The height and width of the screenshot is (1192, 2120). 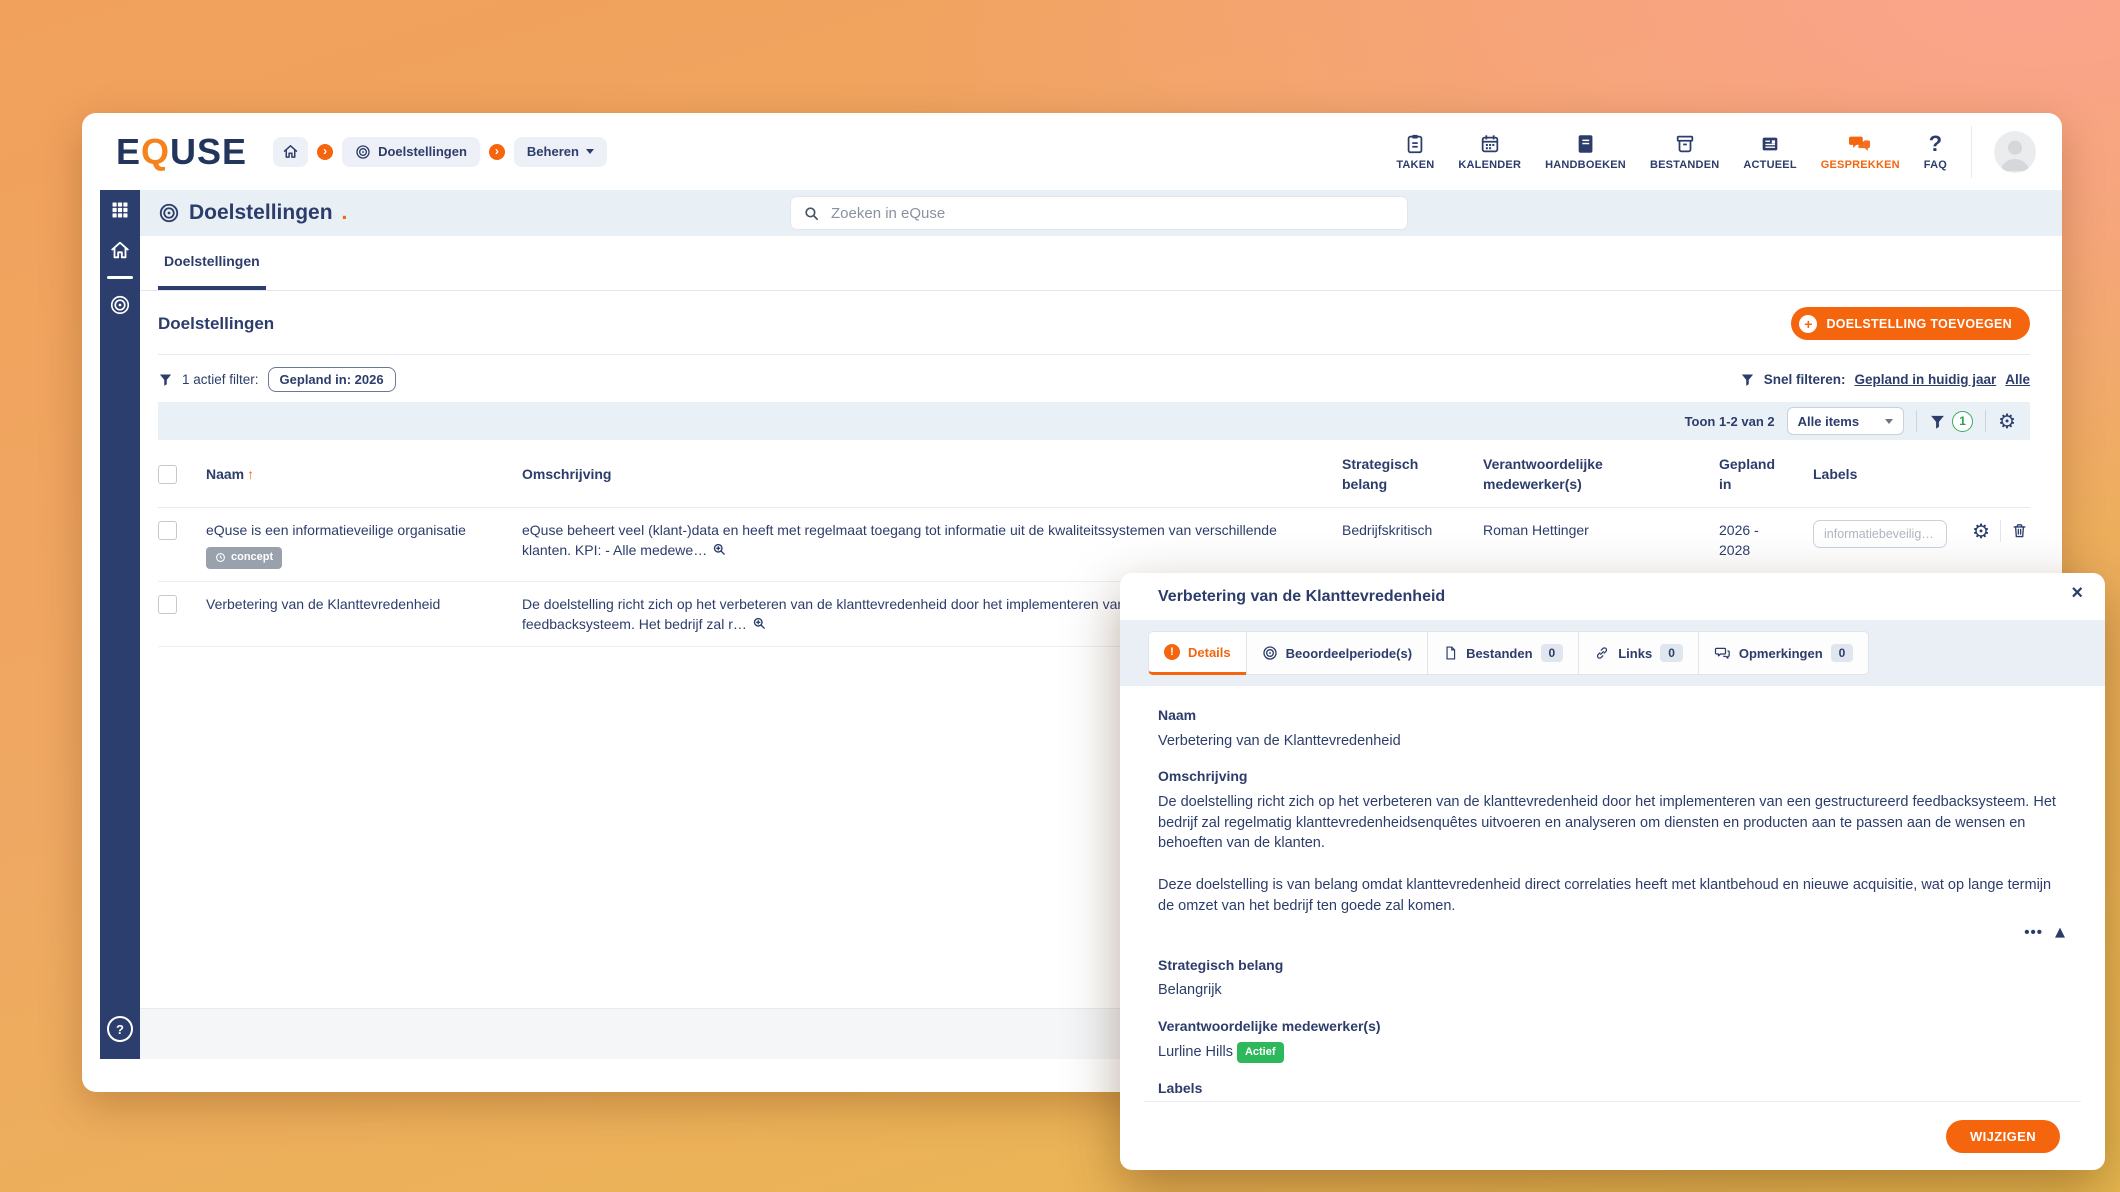 What do you see at coordinates (1935, 152) in the screenshot?
I see `nav-faq: ? FAQ` at bounding box center [1935, 152].